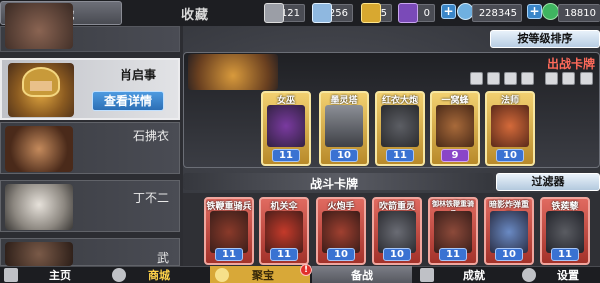 This screenshot has width=600, height=283. Describe the element at coordinates (41, 86) in the screenshot. I see `face-icon` at that location.